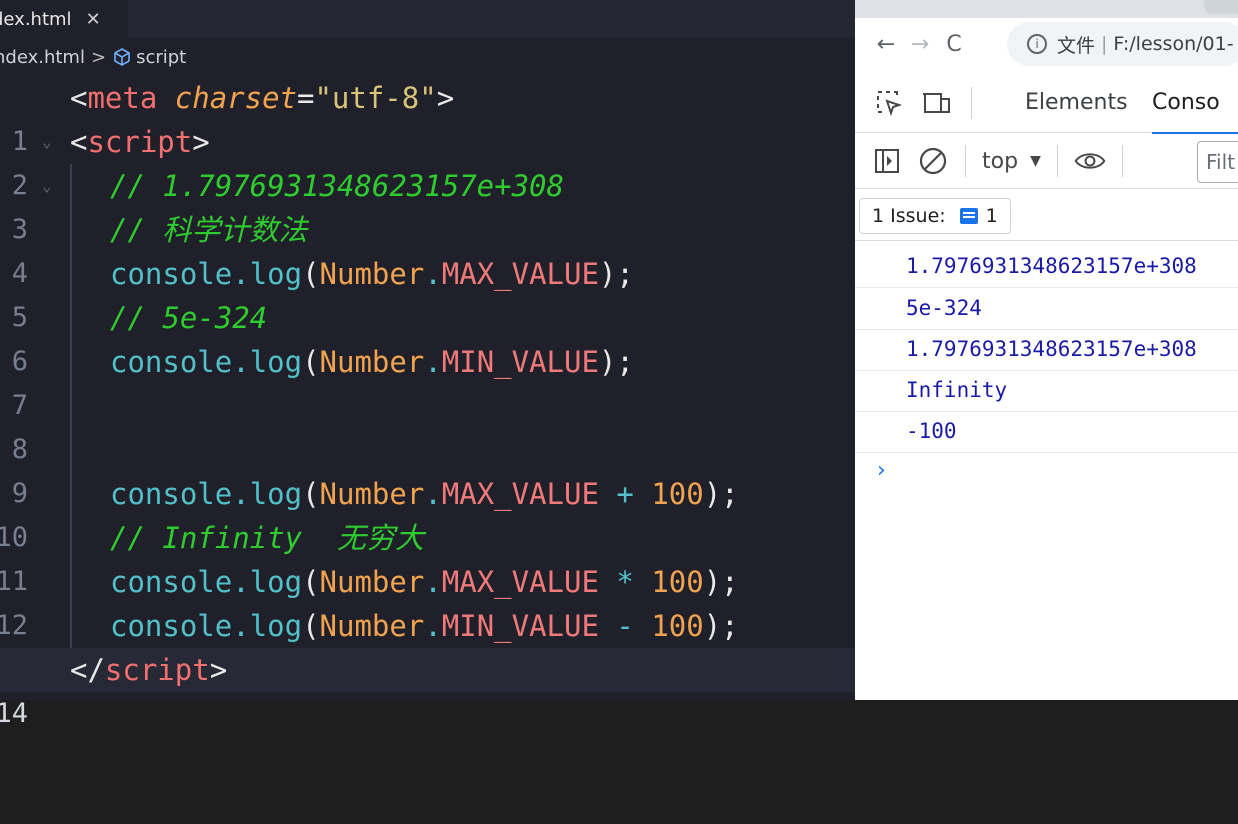  I want to click on token-attr: charset, so click(235, 98).